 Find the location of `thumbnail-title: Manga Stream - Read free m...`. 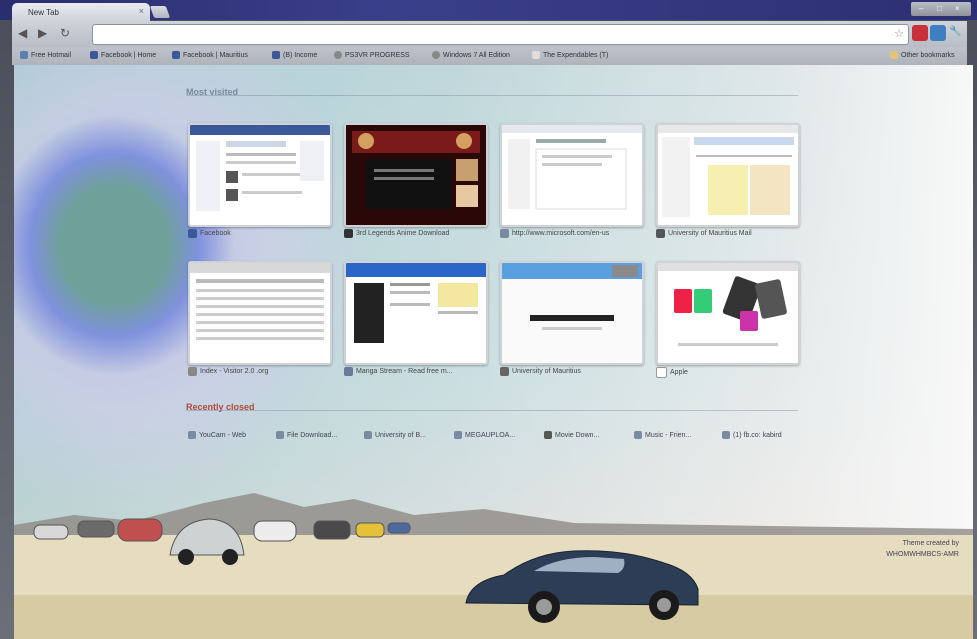

thumbnail-title: Manga Stream - Read free m... is located at coordinates (398, 371).